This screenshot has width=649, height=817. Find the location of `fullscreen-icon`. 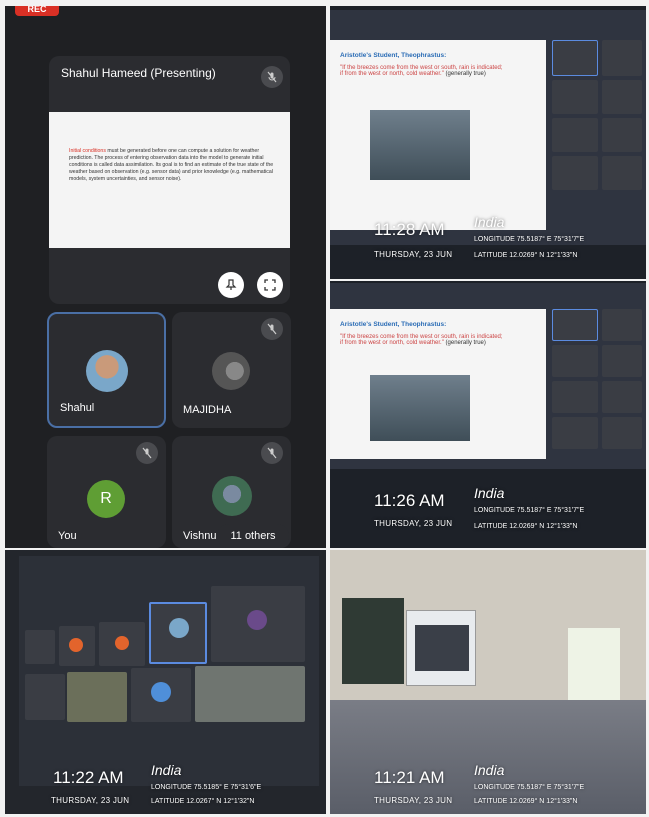

fullscreen-icon is located at coordinates (270, 285).